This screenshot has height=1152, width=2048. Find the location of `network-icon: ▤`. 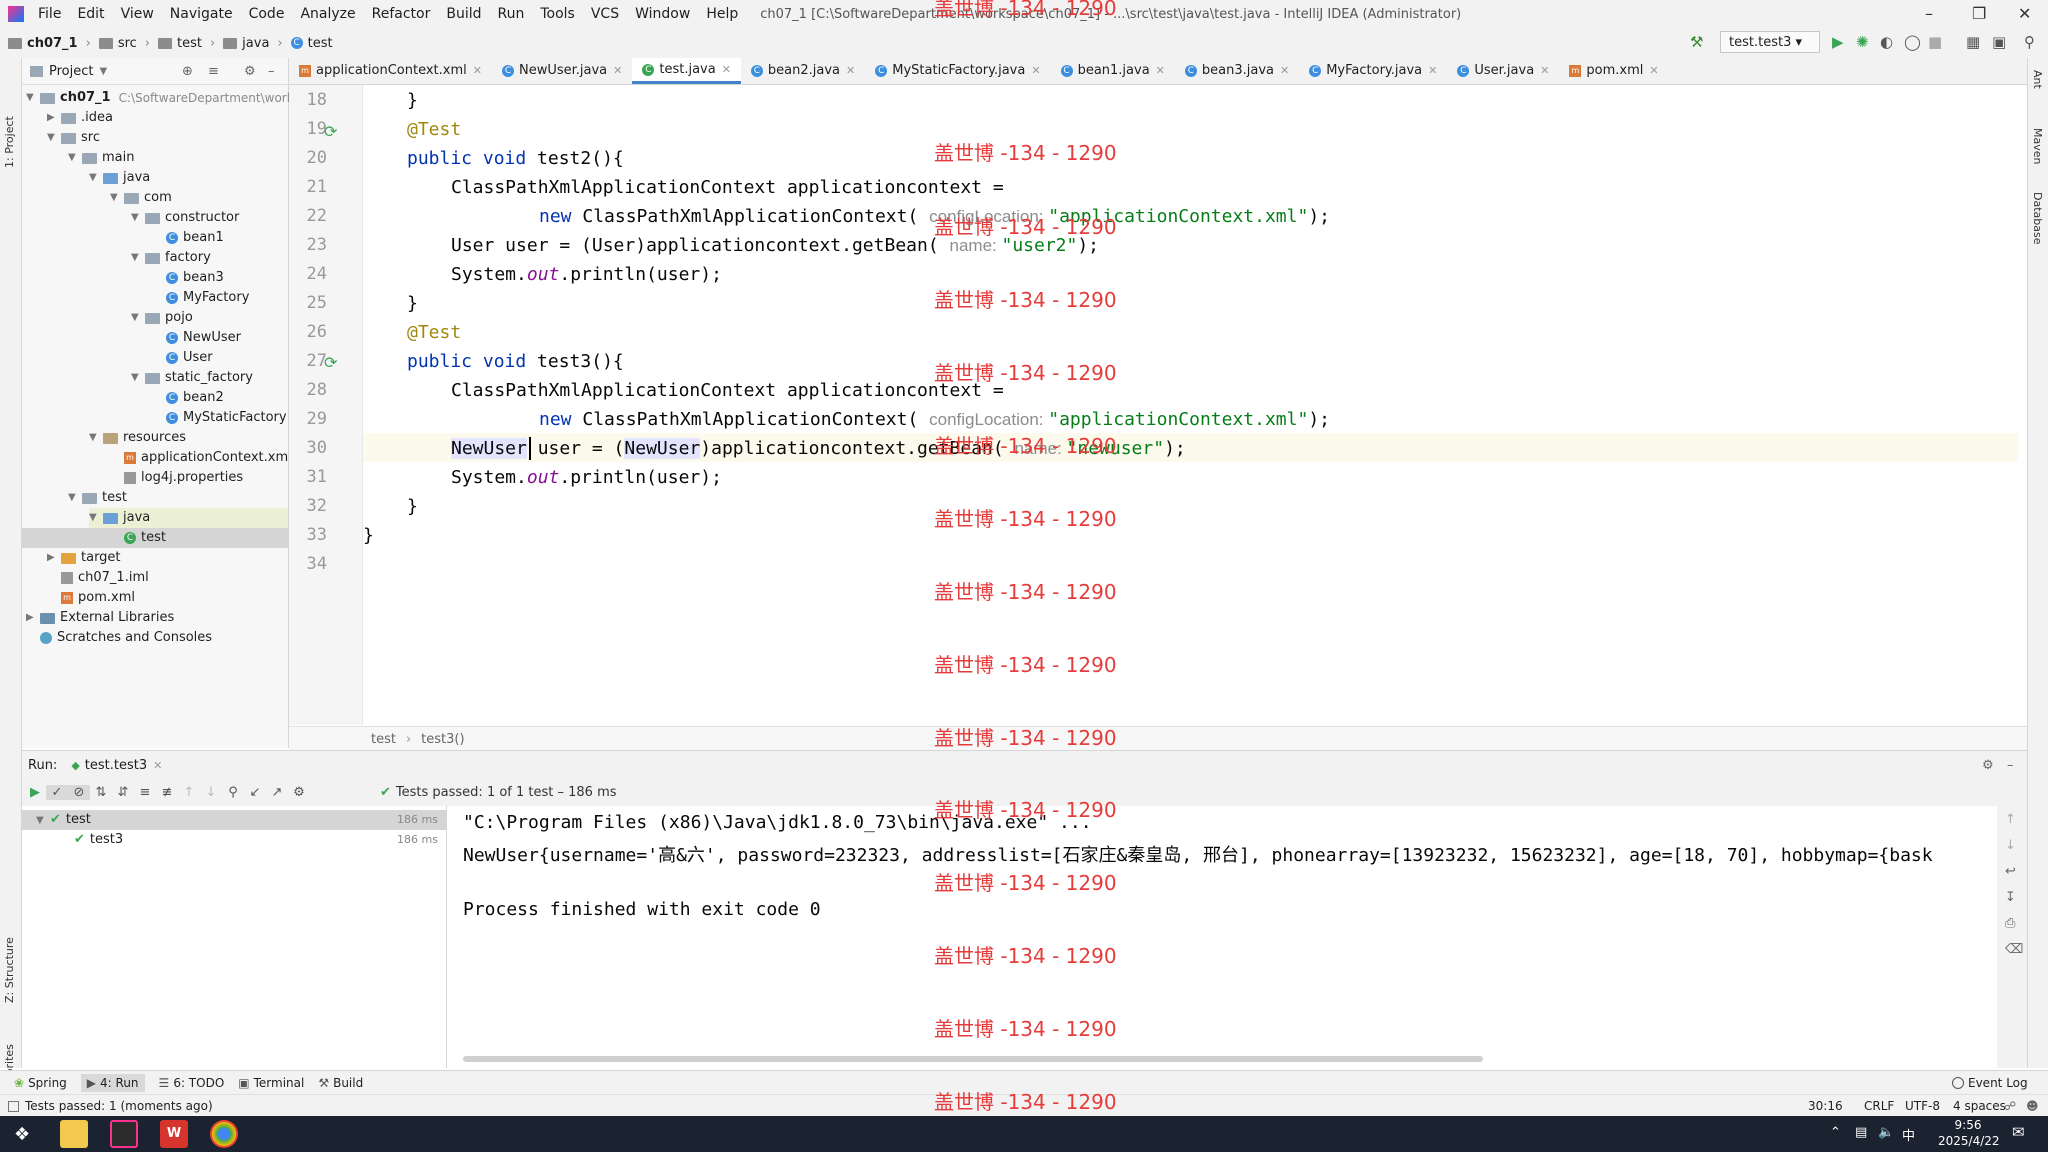

network-icon: ▤ is located at coordinates (1861, 1132).